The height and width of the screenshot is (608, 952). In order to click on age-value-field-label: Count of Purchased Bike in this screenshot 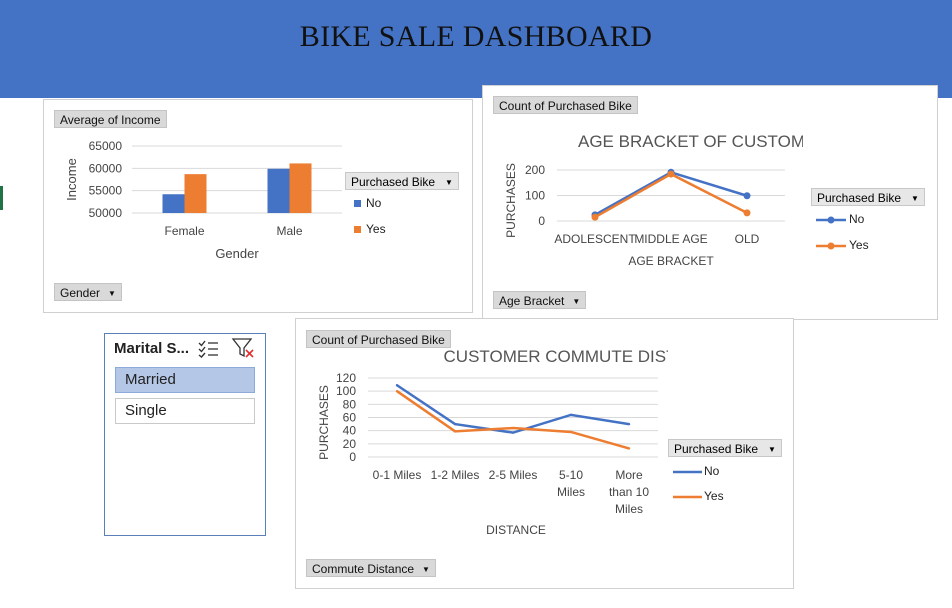, I will do `click(565, 106)`.